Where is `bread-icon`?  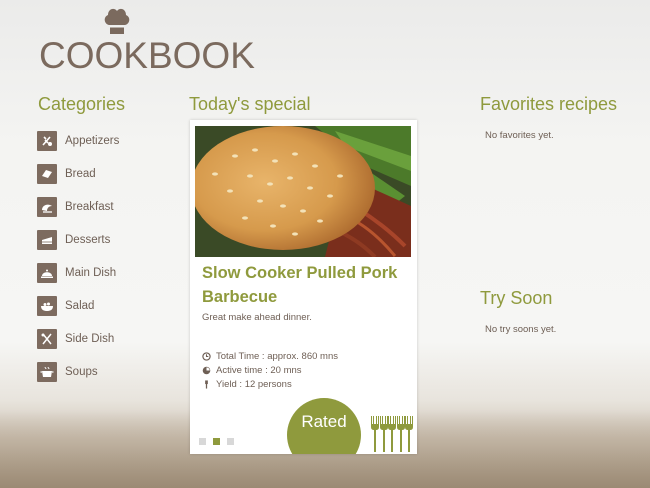
bread-icon is located at coordinates (47, 173).